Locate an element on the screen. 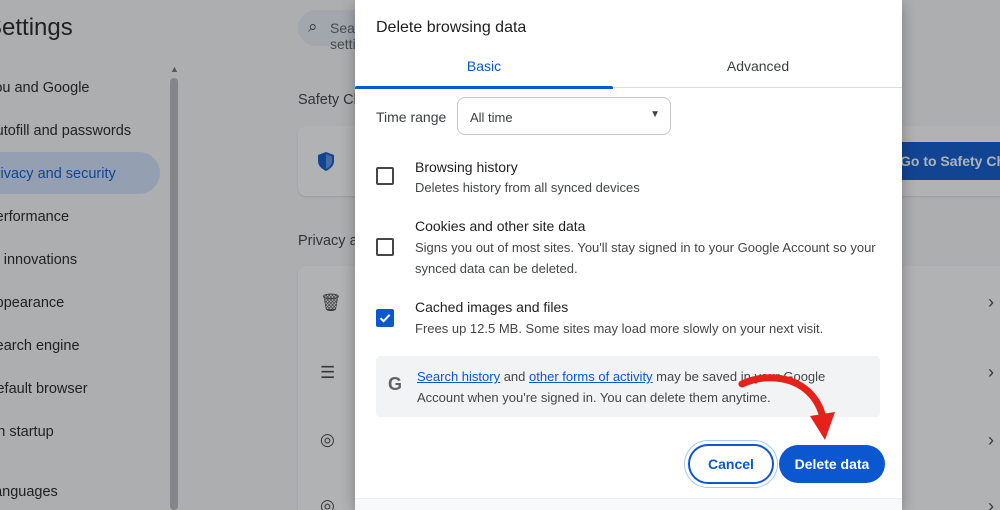 This screenshot has width=1000, height=510. browsing-history-title: Browsing history is located at coordinates (466, 167).